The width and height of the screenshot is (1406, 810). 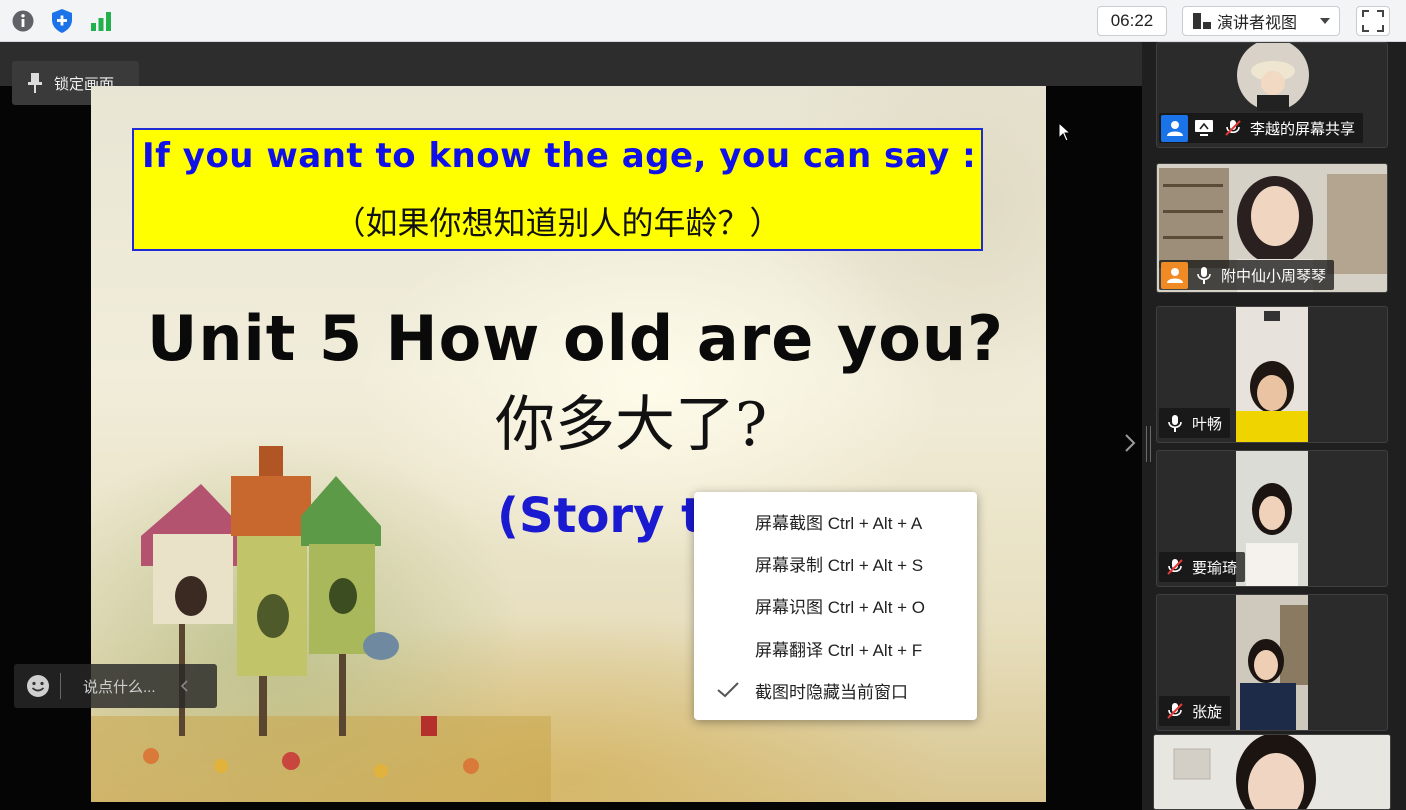 What do you see at coordinates (839, 523) in the screenshot?
I see `menu-item-label: 屏幕截图 Ctrl + Alt + A` at bounding box center [839, 523].